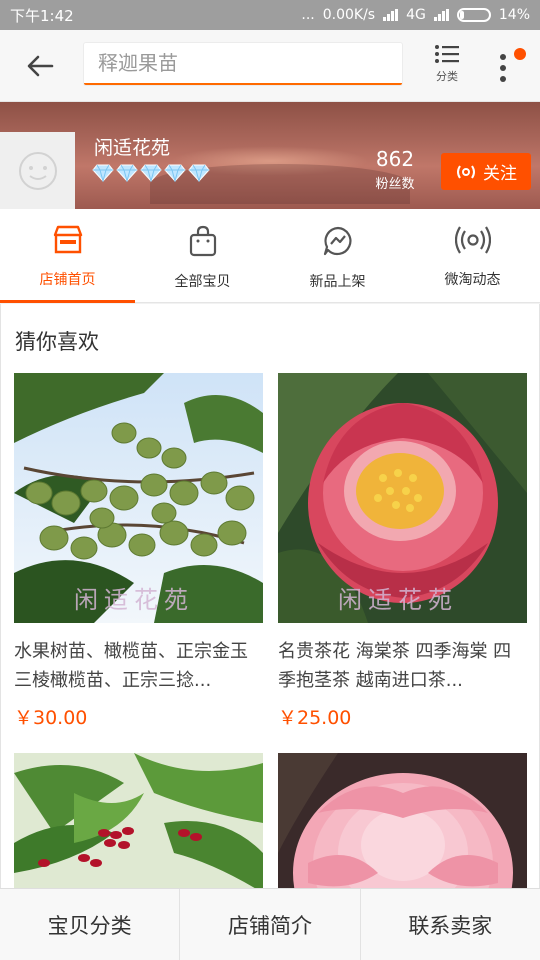  What do you see at coordinates (138, 498) in the screenshot?
I see `product-image-olive: 闲适花苑` at bounding box center [138, 498].